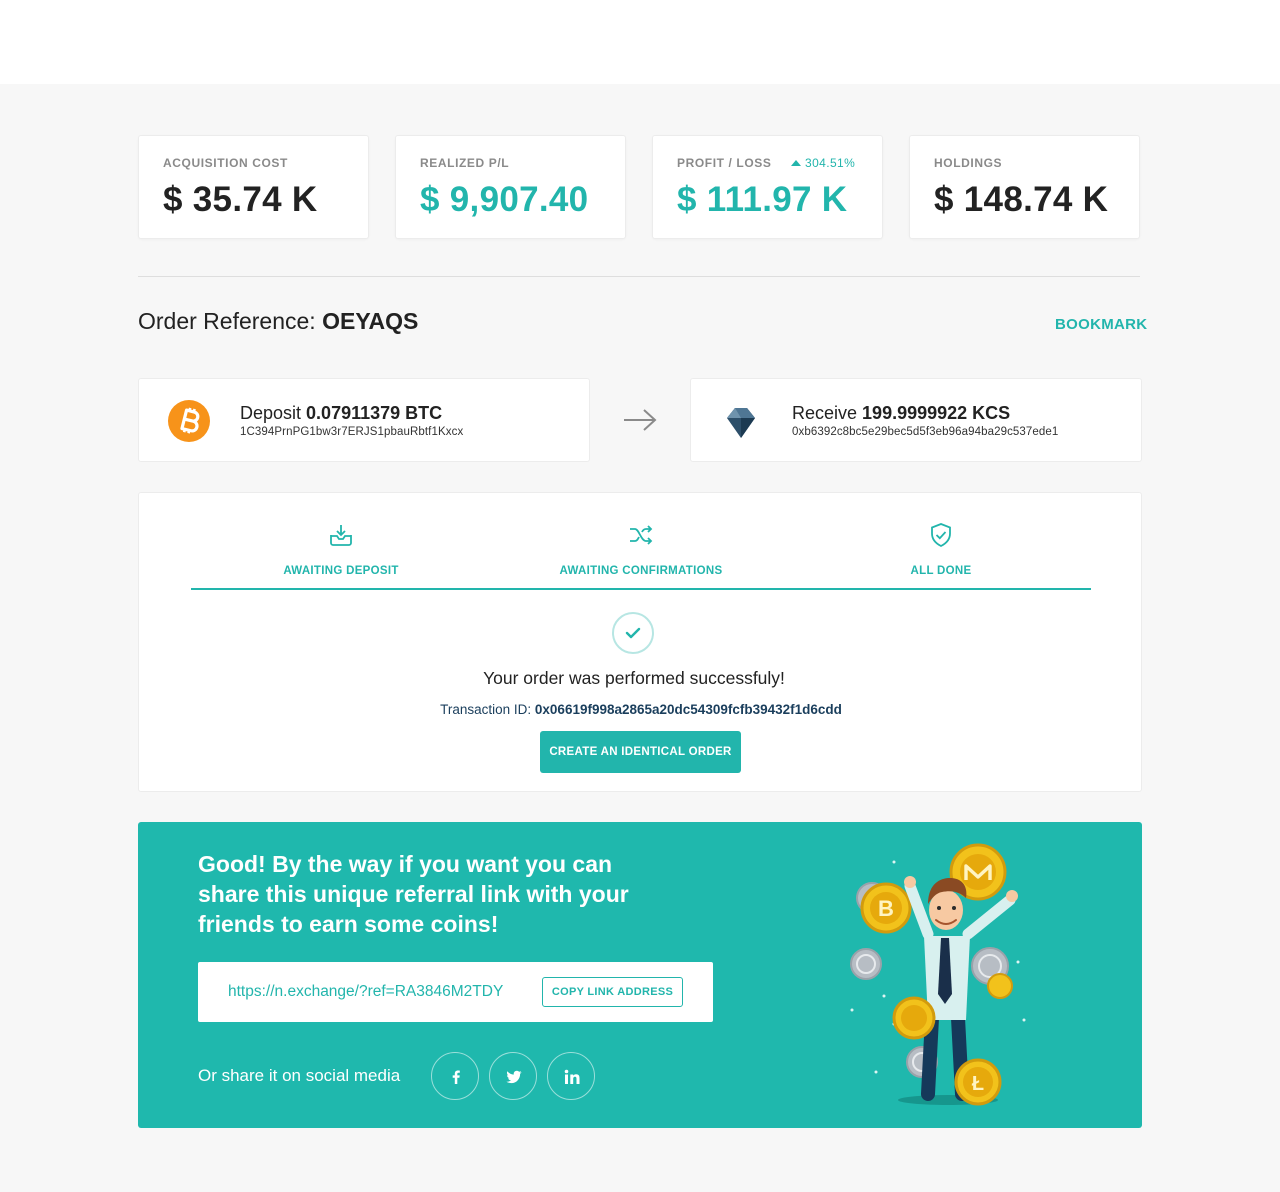 The image size is (1280, 1192). What do you see at coordinates (1101, 324) in the screenshot?
I see `bookmark-link: BOOKMARK` at bounding box center [1101, 324].